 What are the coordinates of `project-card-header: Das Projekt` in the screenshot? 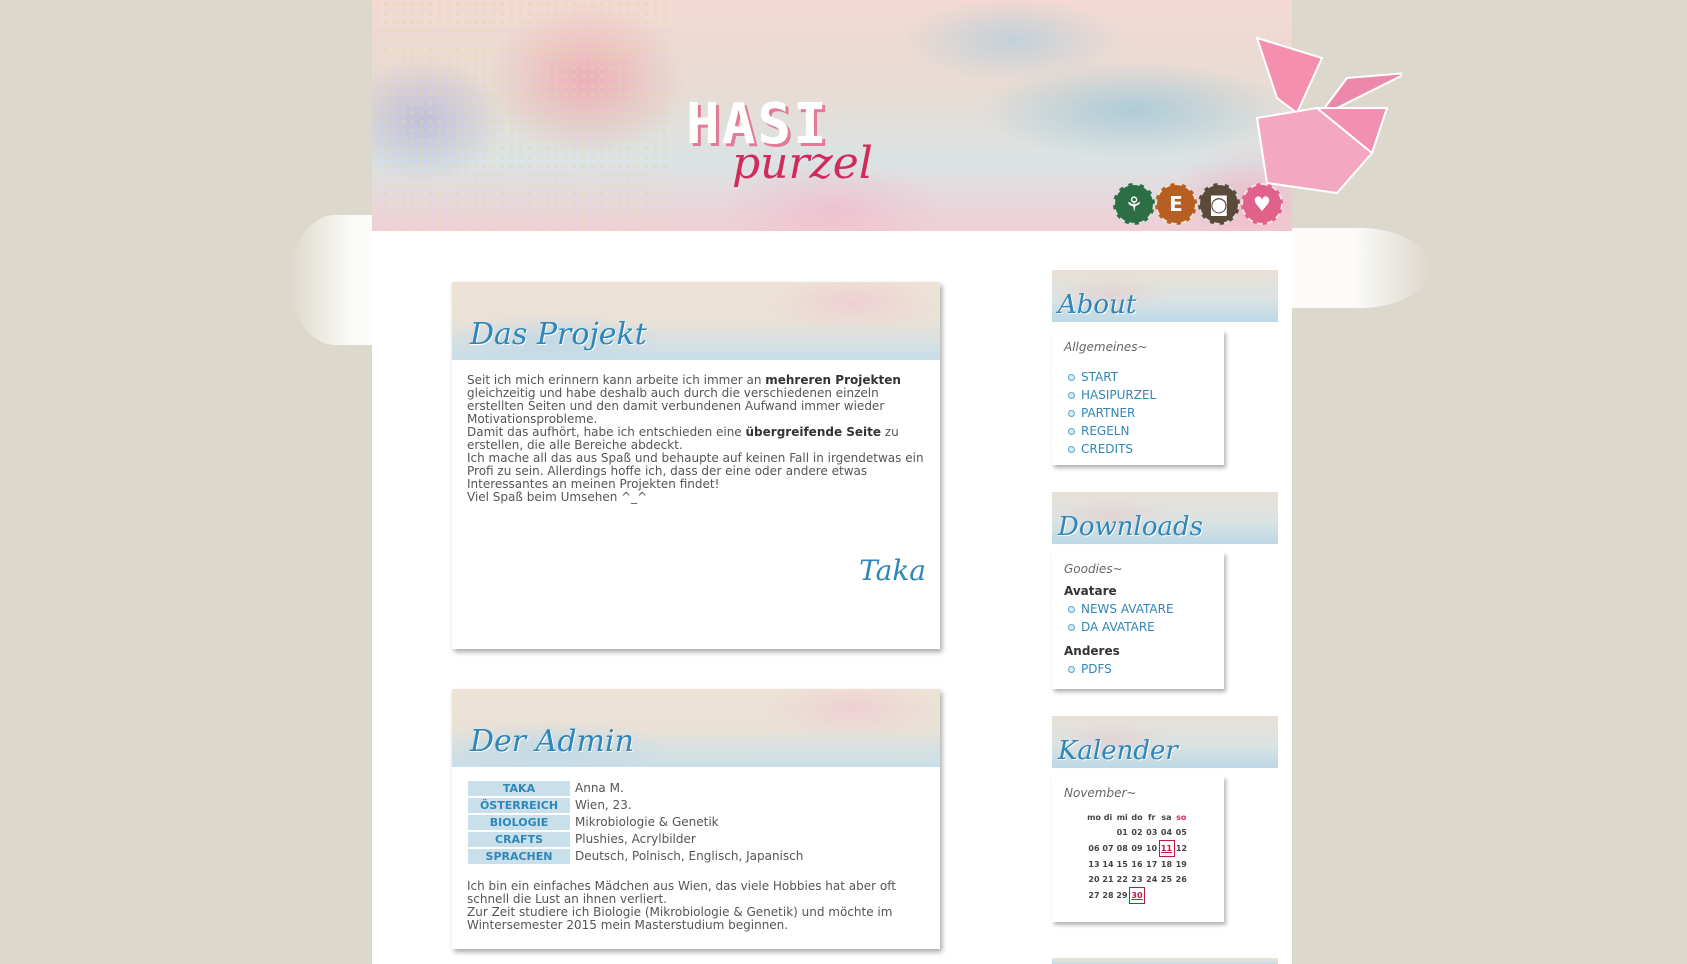 It's located at (696, 321).